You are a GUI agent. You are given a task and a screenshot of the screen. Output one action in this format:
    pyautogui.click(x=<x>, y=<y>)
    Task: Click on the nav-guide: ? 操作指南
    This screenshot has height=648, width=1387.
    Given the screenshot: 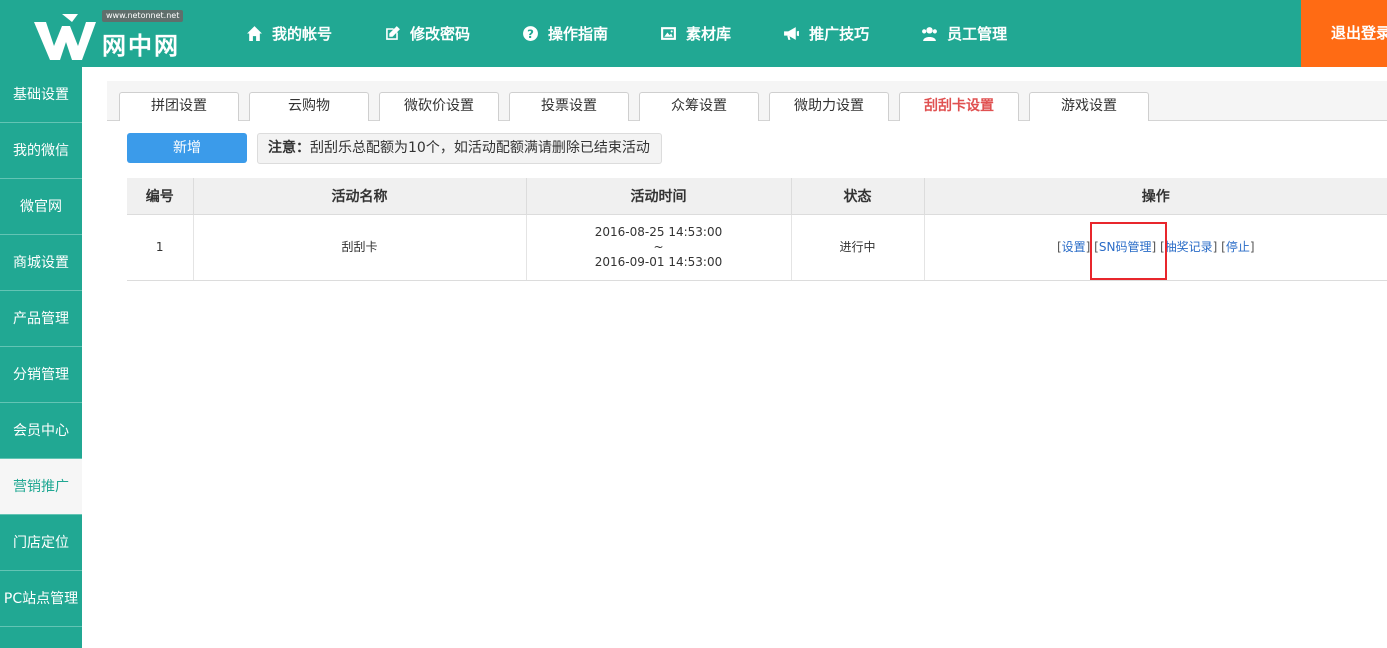 What is the action you would take?
    pyautogui.click(x=565, y=33)
    